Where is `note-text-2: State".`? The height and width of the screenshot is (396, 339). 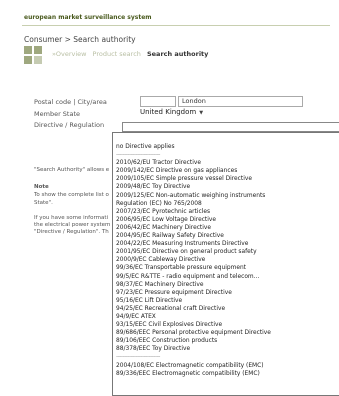
note-text-2: State". is located at coordinates (43, 203).